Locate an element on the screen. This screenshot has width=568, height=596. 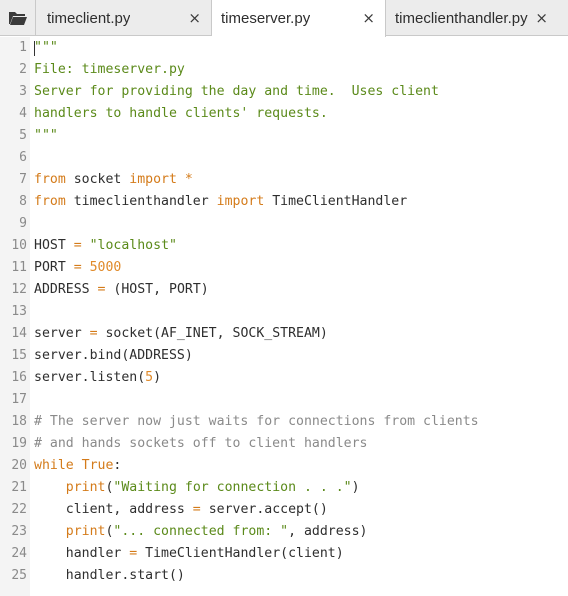
tab-timeclienthandler: timeclienthandler.py × is located at coordinates (477, 18).